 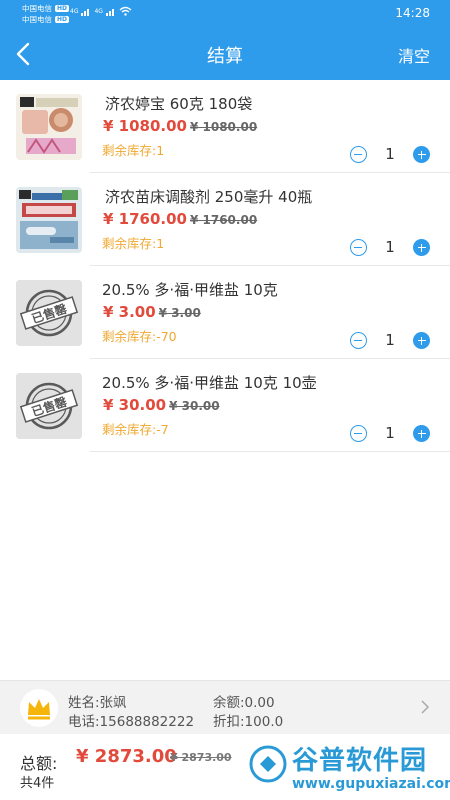 I want to click on original-price: ¥ 1760.00, so click(x=223, y=220).